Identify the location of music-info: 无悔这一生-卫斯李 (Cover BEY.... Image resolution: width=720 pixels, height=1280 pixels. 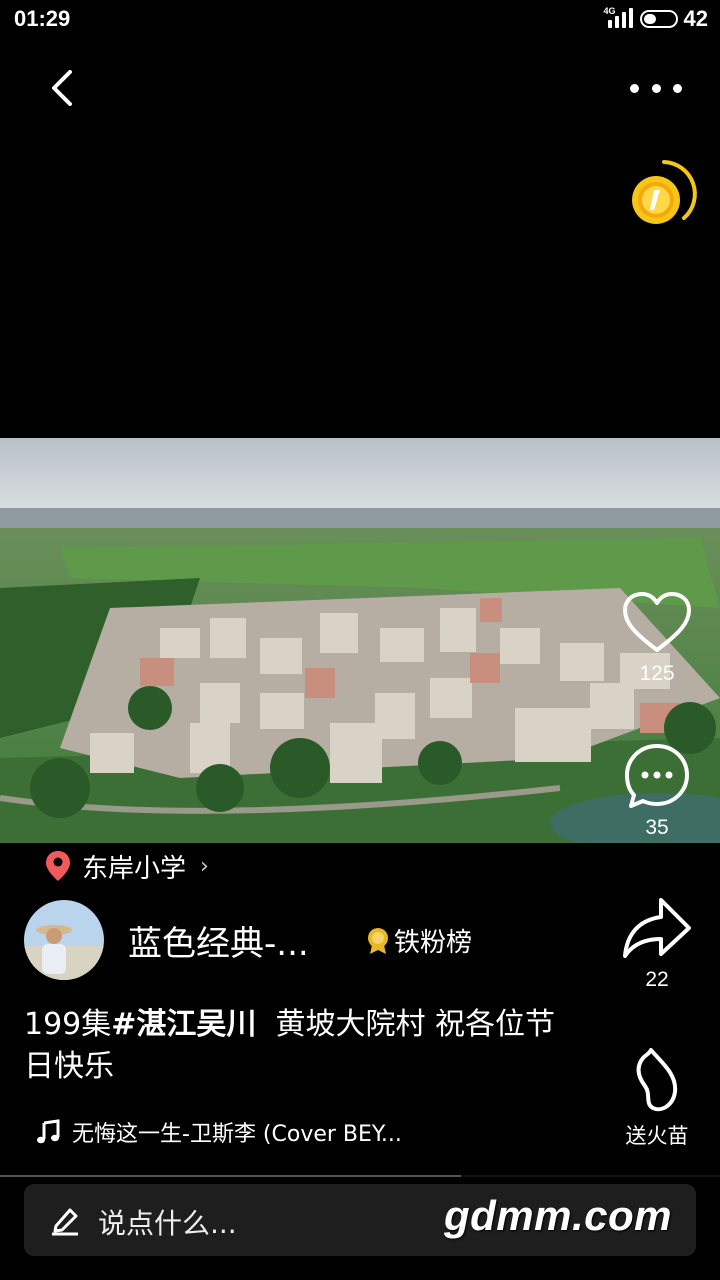
(219, 1132).